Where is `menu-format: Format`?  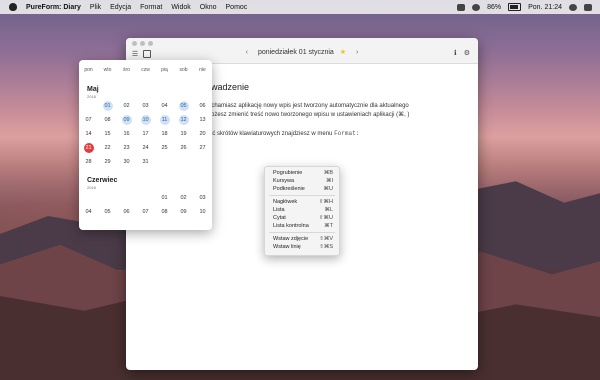
menu-format: Format is located at coordinates (151, 7).